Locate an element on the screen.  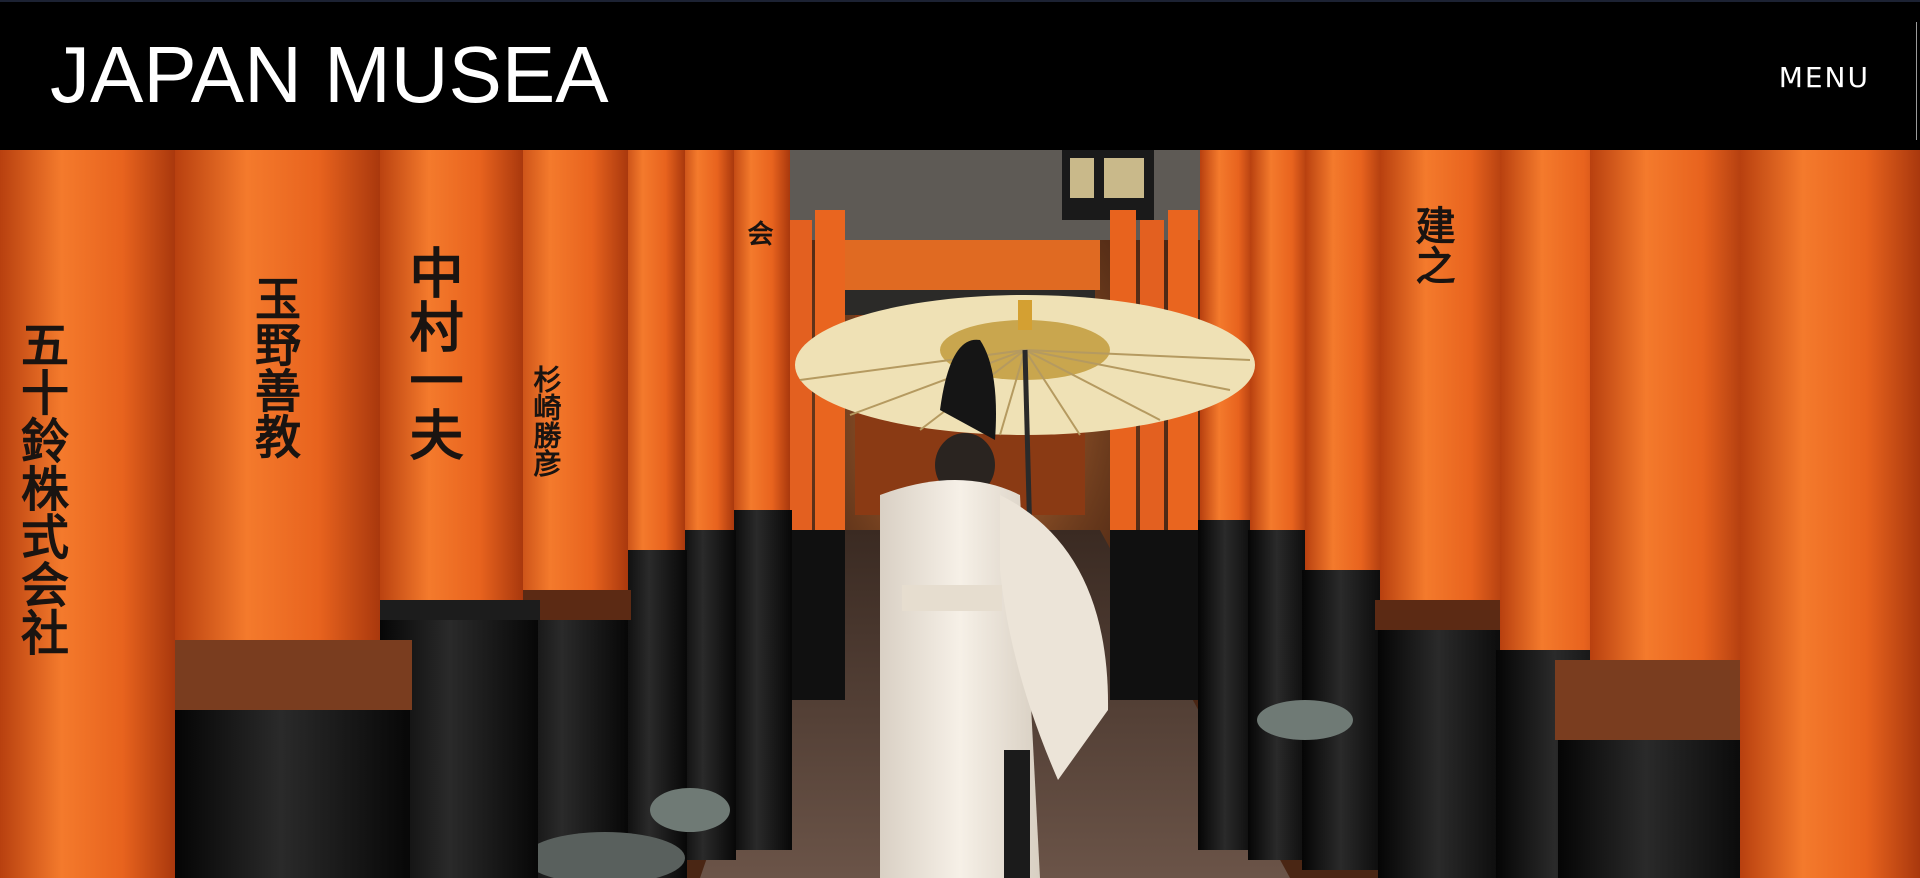
site-logo: JAPAN MUSEA is located at coordinates (329, 75).